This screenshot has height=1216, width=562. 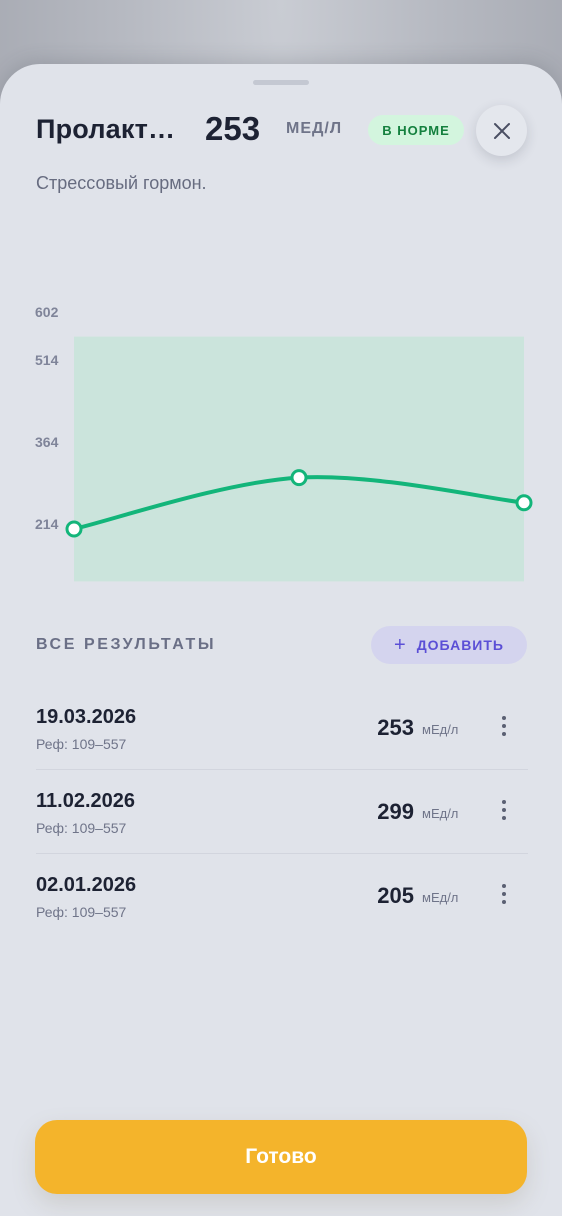 I want to click on results-section-title: ВСЕ РЕЗУЛЬТАТЫ, so click(x=126, y=644).